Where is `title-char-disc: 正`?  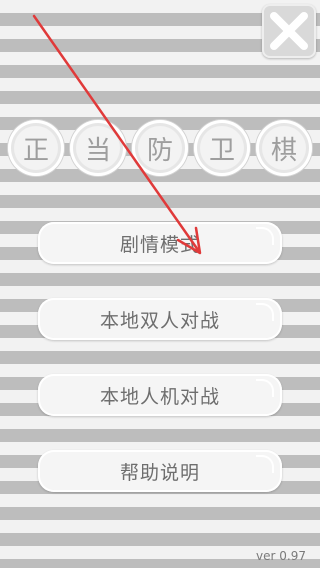 title-char-disc: 正 is located at coordinates (36, 148).